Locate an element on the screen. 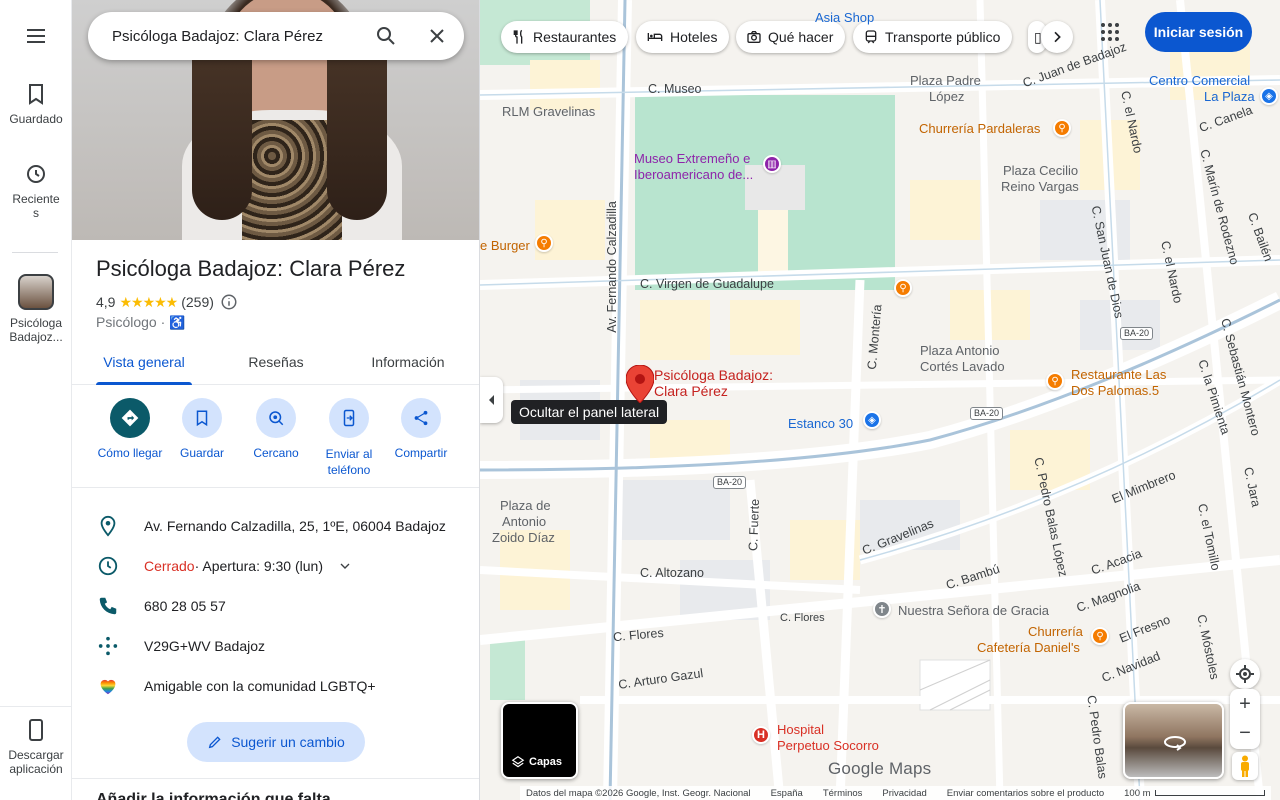  caret-left-icon is located at coordinates (491, 400).